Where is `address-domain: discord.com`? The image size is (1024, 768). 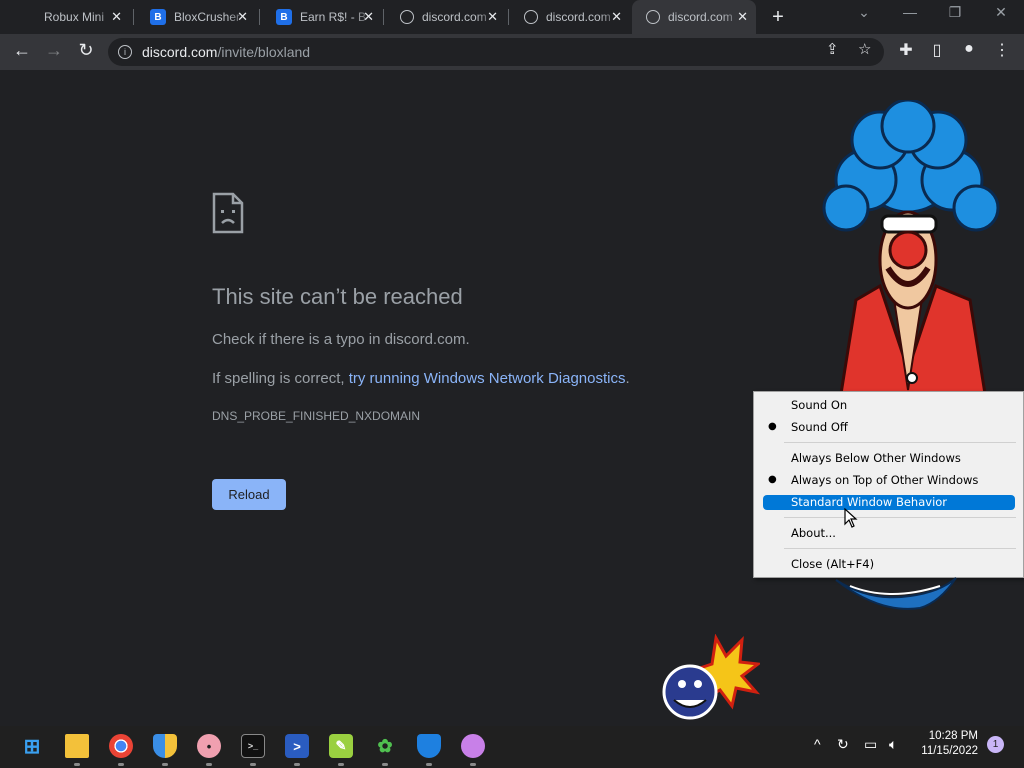
address-domain: discord.com is located at coordinates (180, 52).